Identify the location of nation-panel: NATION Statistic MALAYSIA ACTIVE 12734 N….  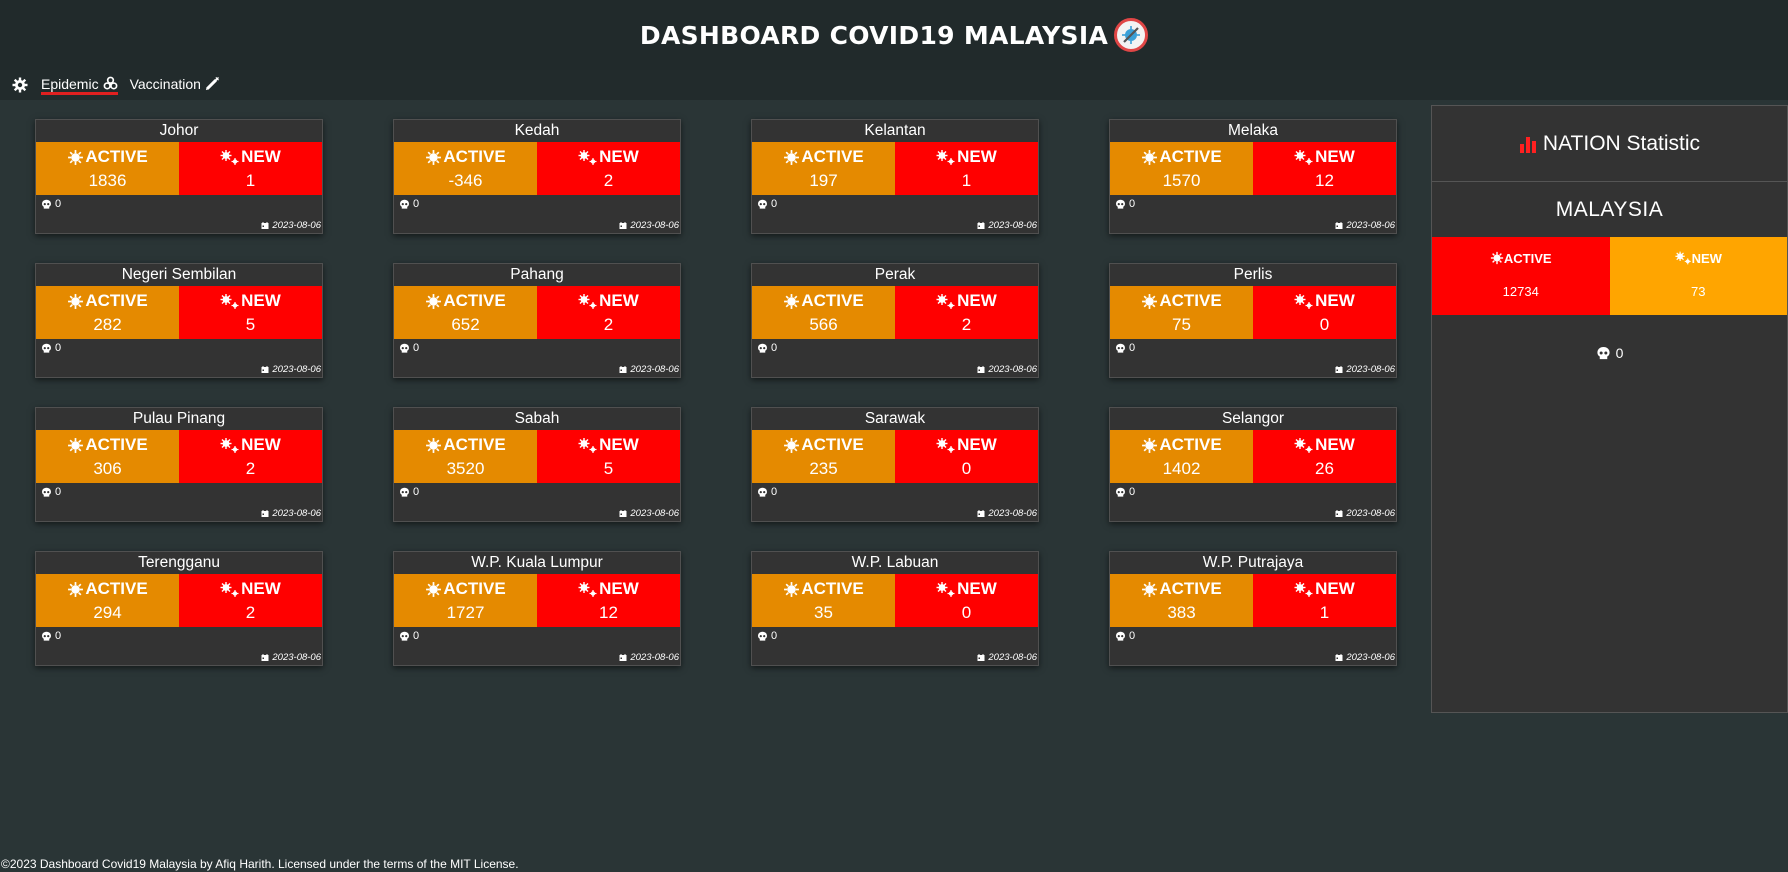
(1609, 409).